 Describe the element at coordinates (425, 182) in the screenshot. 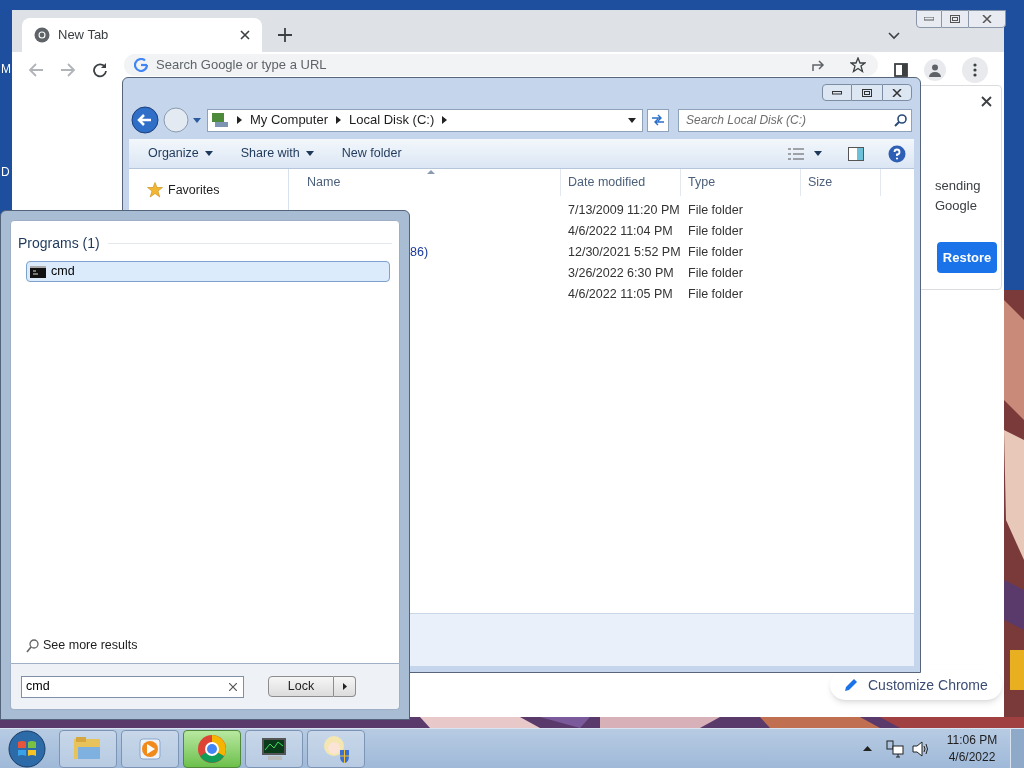

I see `column-header: Name` at that location.